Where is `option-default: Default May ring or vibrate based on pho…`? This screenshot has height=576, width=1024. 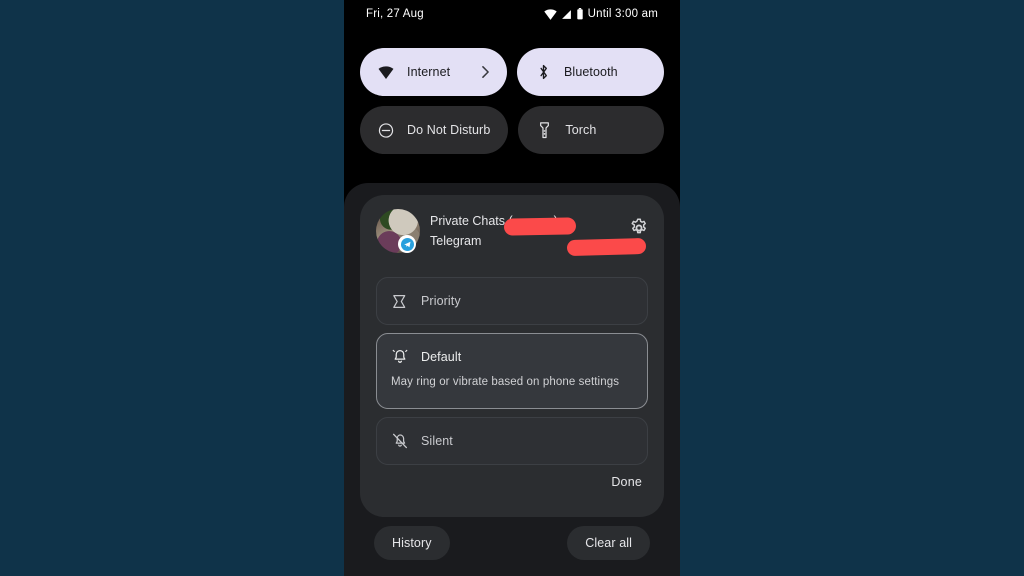
option-default: Default May ring or vibrate based on pho… is located at coordinates (512, 371).